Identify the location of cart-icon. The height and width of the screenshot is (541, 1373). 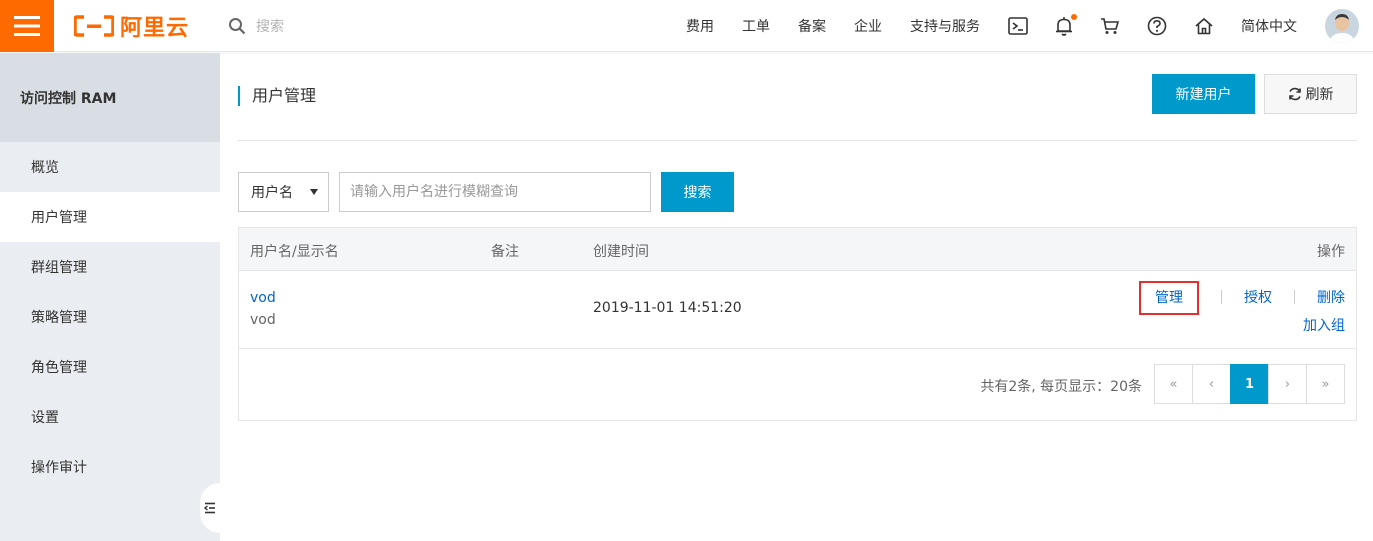
(1110, 26).